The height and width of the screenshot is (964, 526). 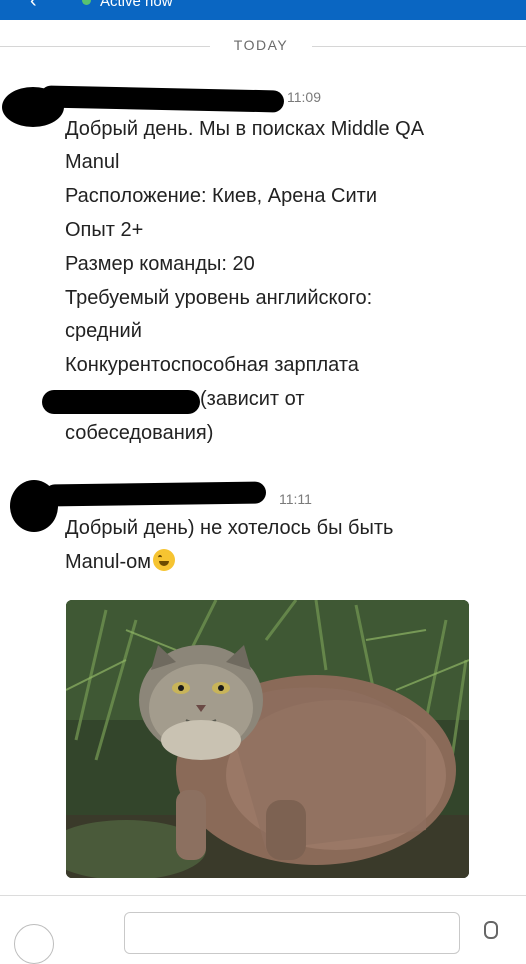 I want to click on rolling-on-floor-laughing-emoji-icon, so click(x=164, y=560).